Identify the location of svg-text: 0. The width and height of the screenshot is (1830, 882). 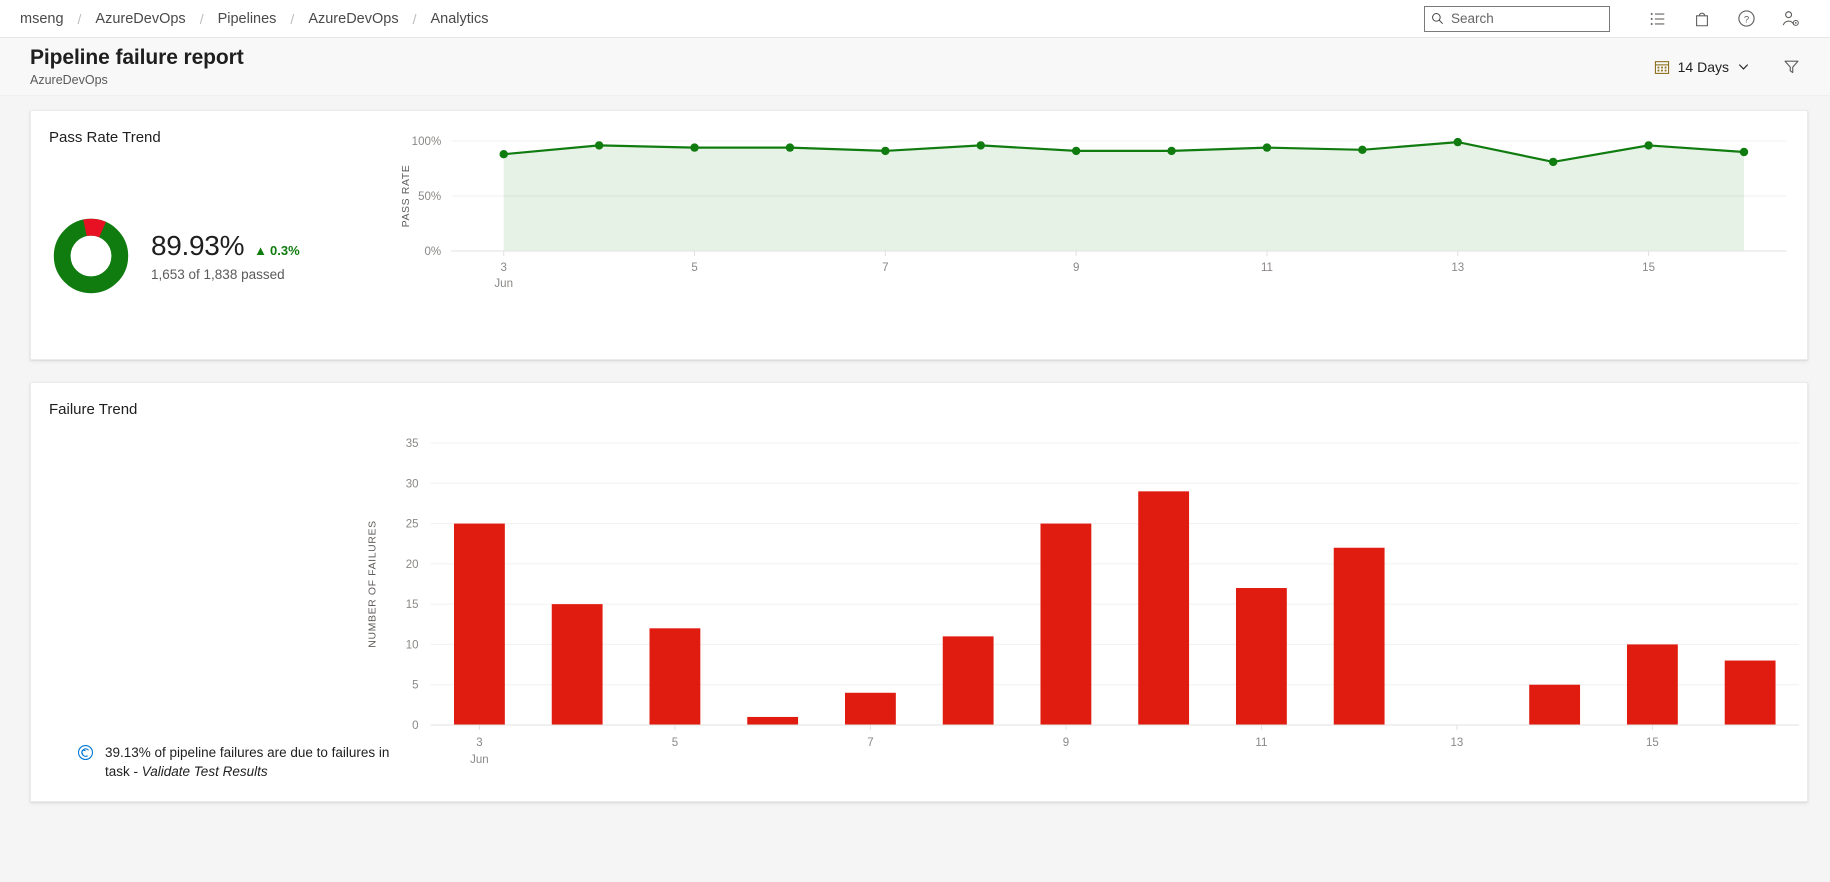
(415, 726).